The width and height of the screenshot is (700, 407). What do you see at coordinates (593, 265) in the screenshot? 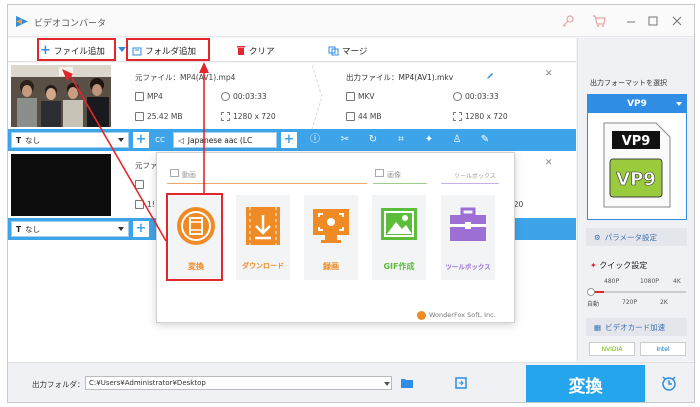
I see `quick-settings-icon: ✦` at bounding box center [593, 265].